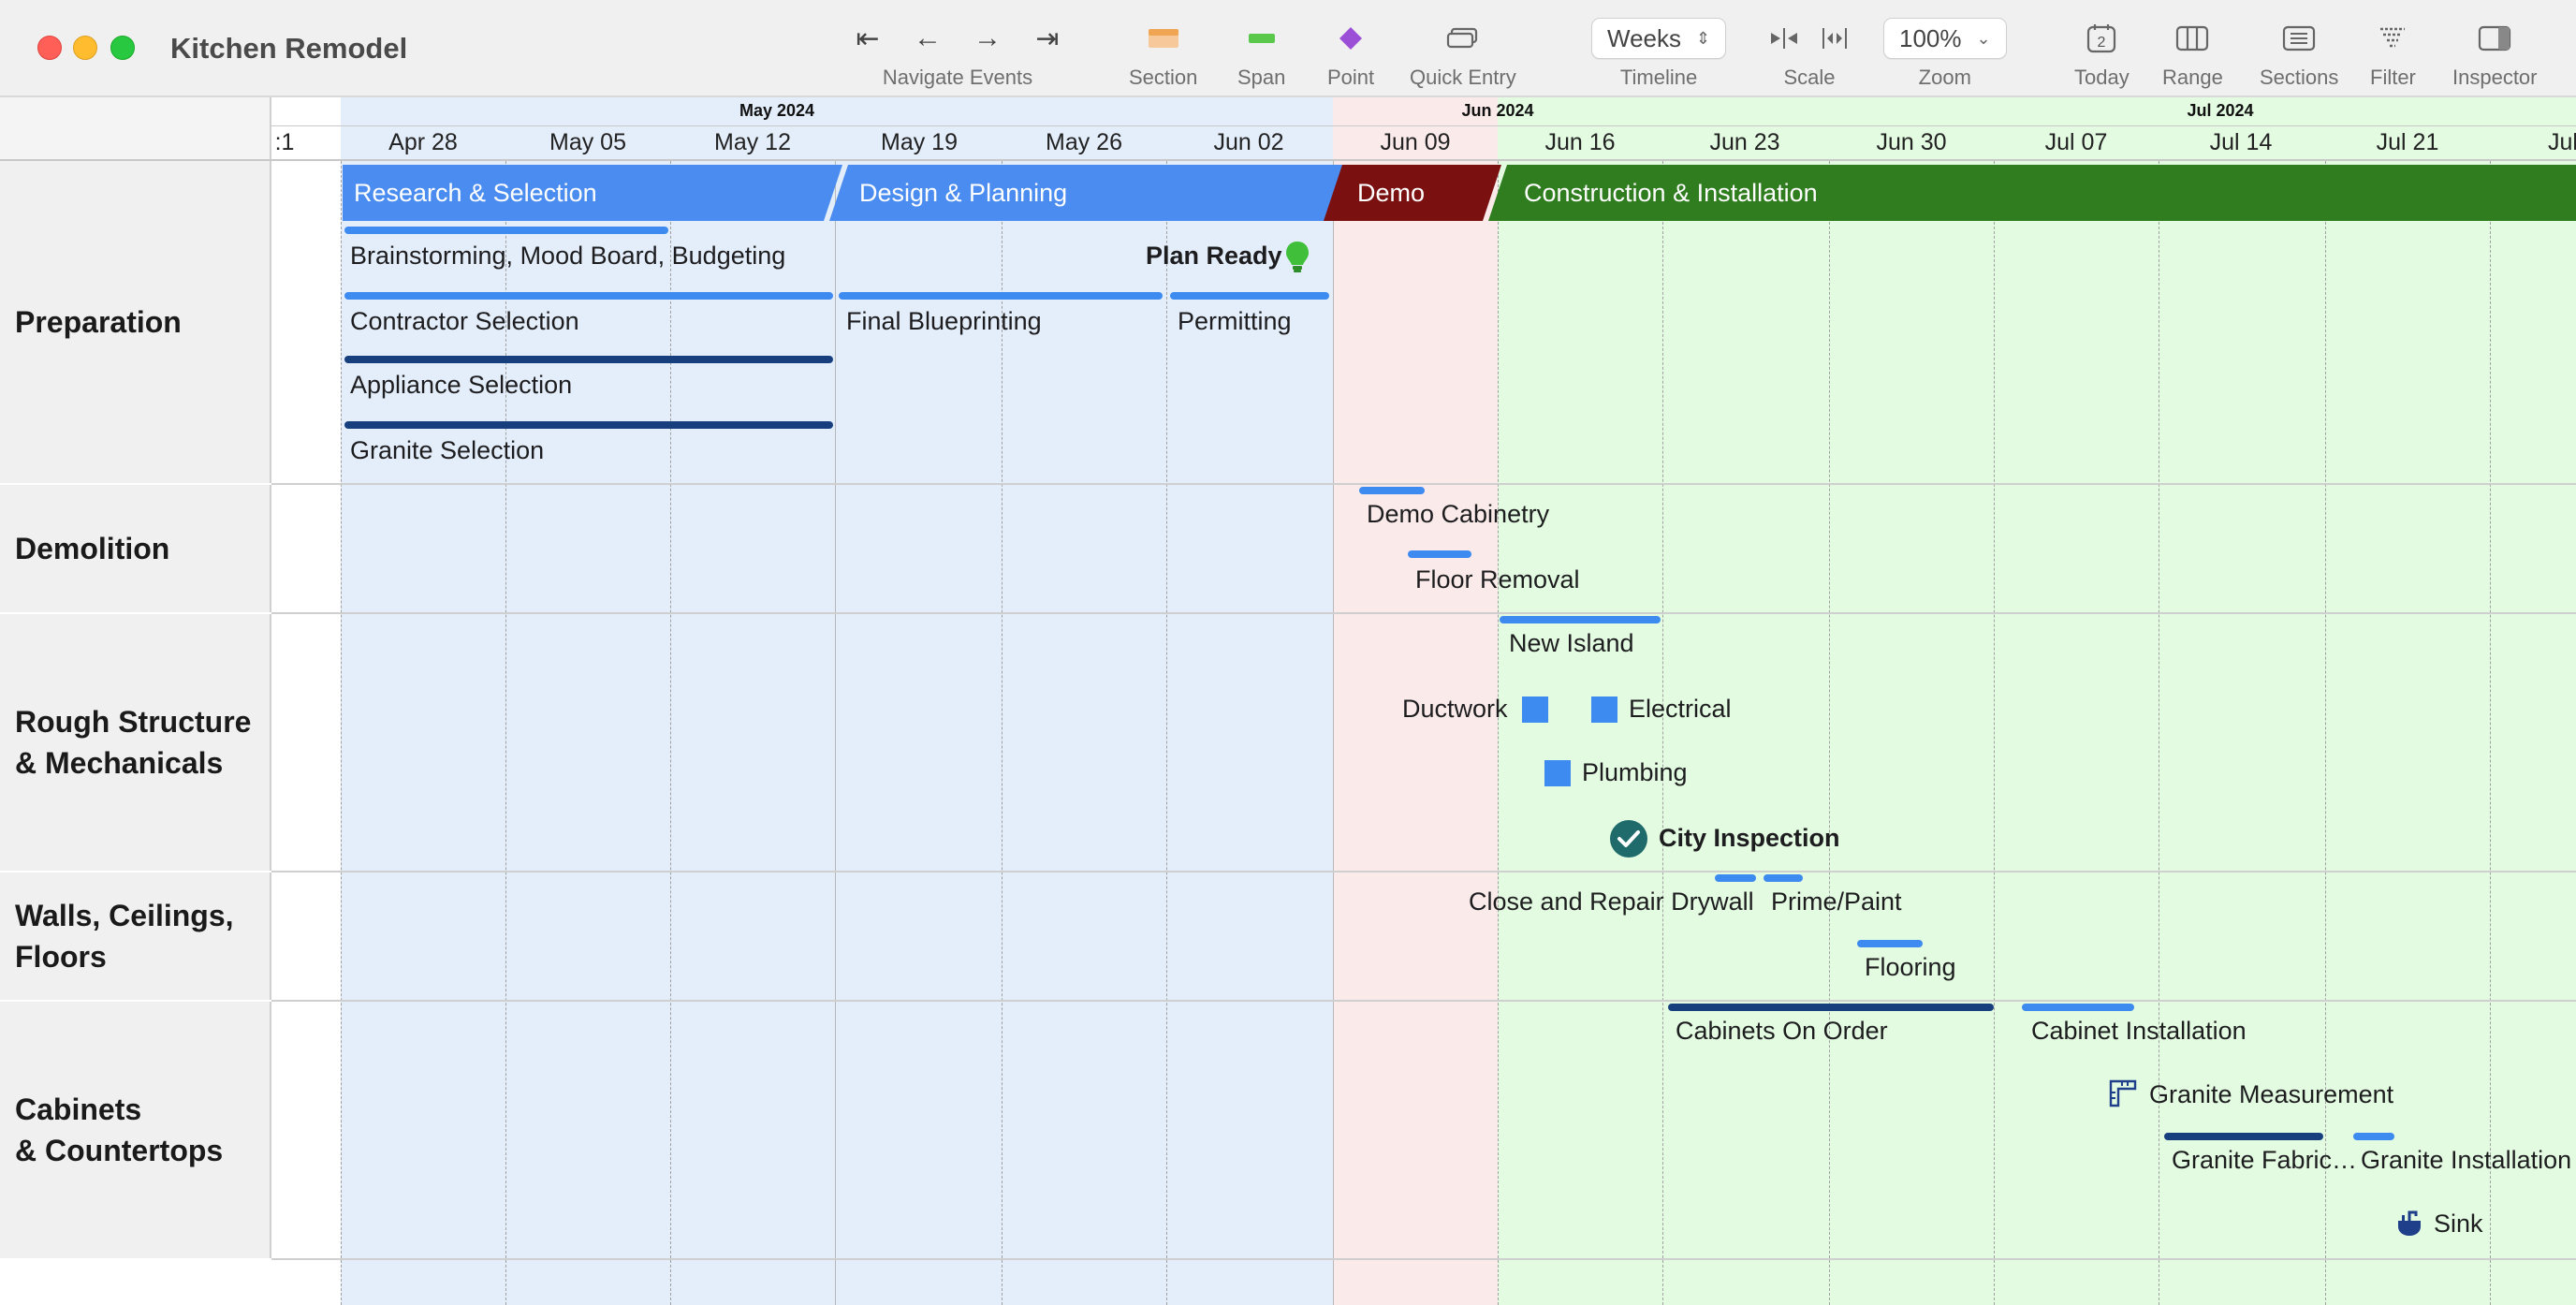 The height and width of the screenshot is (1305, 2576). What do you see at coordinates (2220, 110) in the screenshot?
I see `month-label: Jul 2024` at bounding box center [2220, 110].